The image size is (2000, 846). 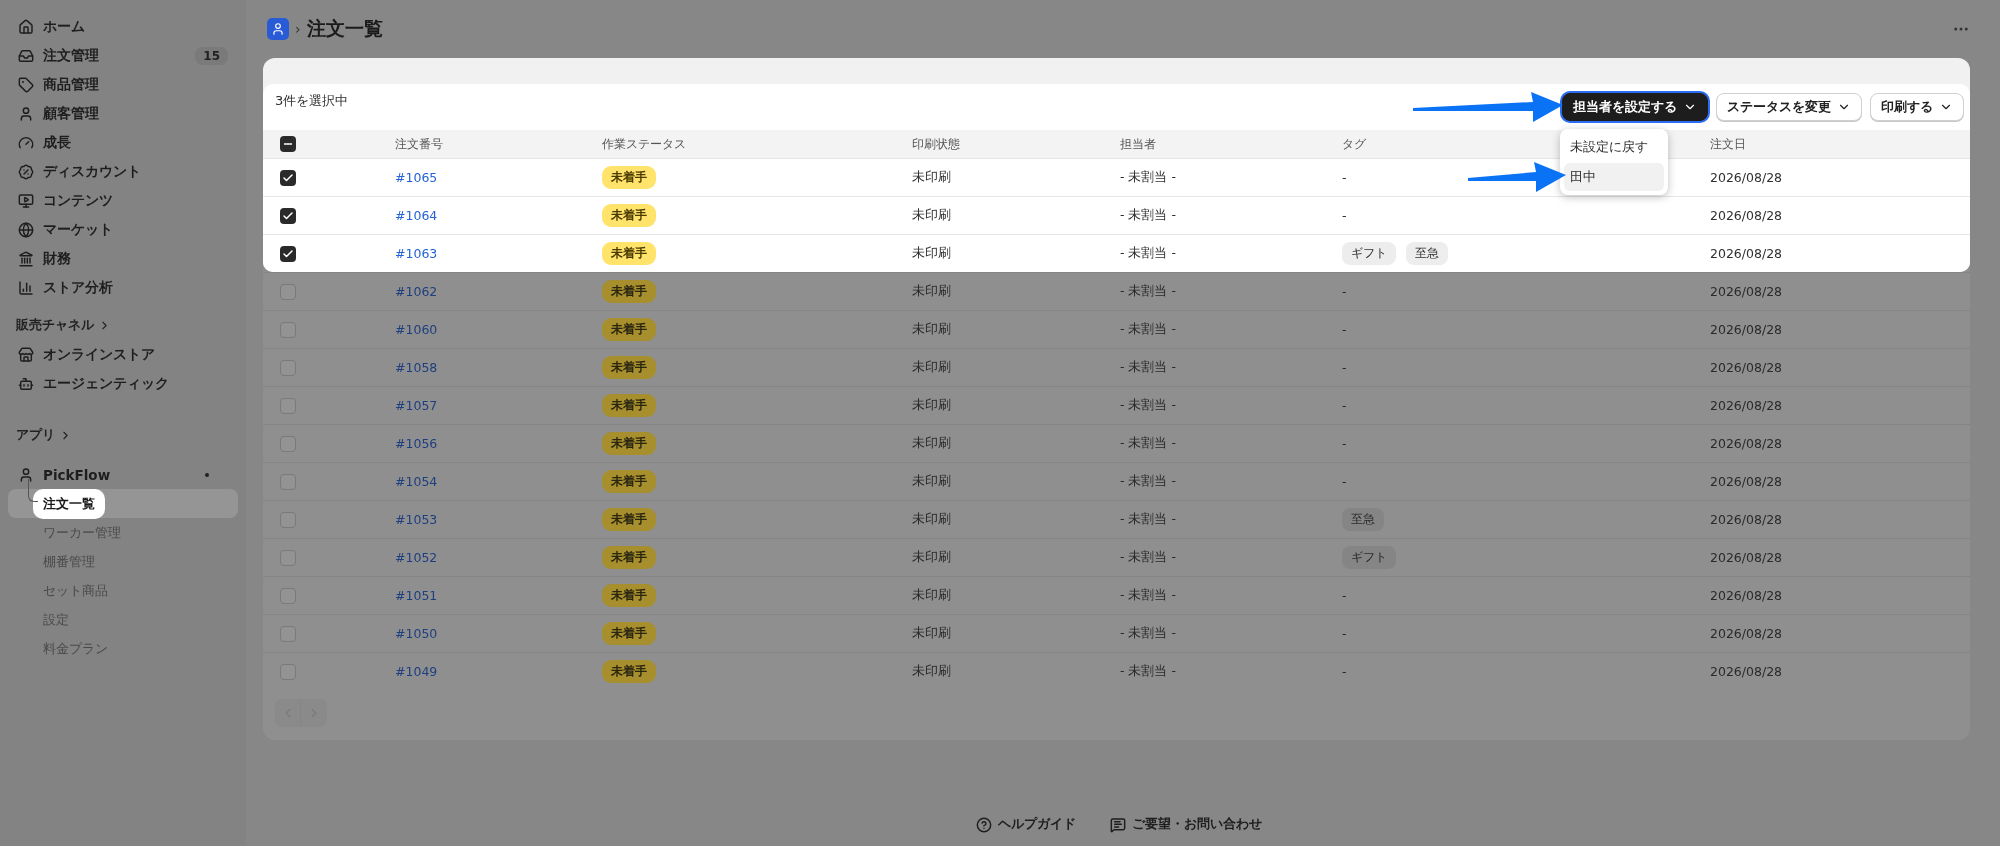 What do you see at coordinates (416, 177) in the screenshot?
I see `order-link: #1065` at bounding box center [416, 177].